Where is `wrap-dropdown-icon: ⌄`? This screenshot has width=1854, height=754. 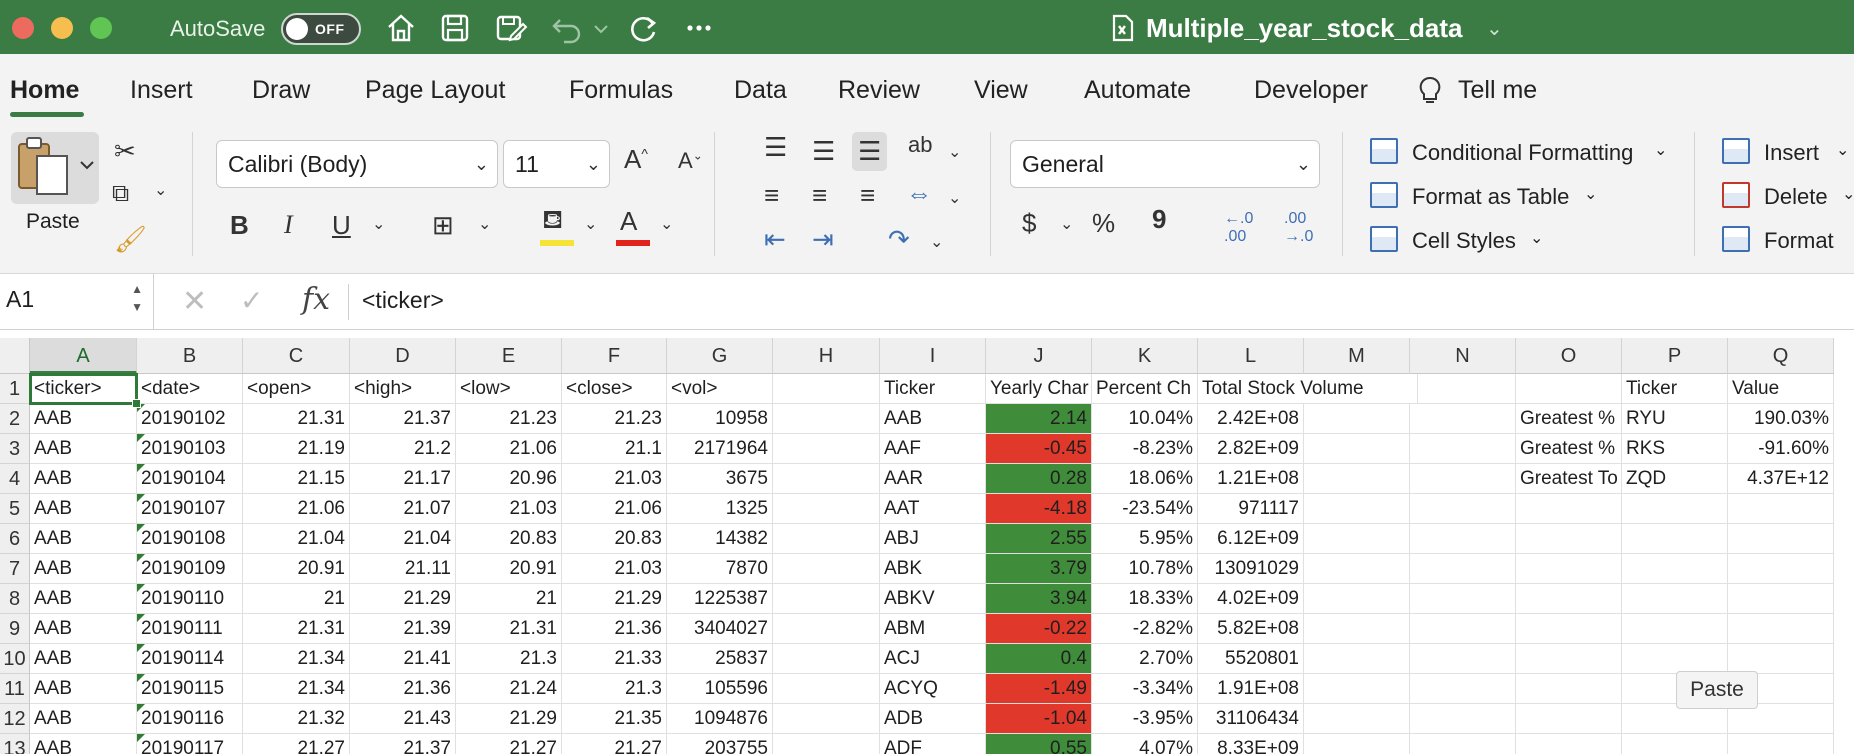
wrap-dropdown-icon: ⌄ is located at coordinates (936, 242).